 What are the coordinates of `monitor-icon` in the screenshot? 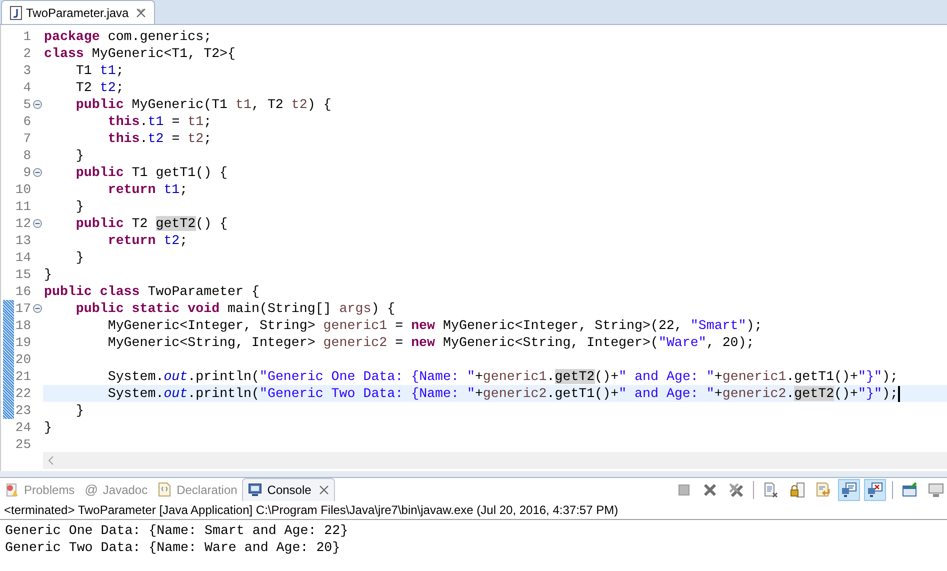 It's located at (255, 490).